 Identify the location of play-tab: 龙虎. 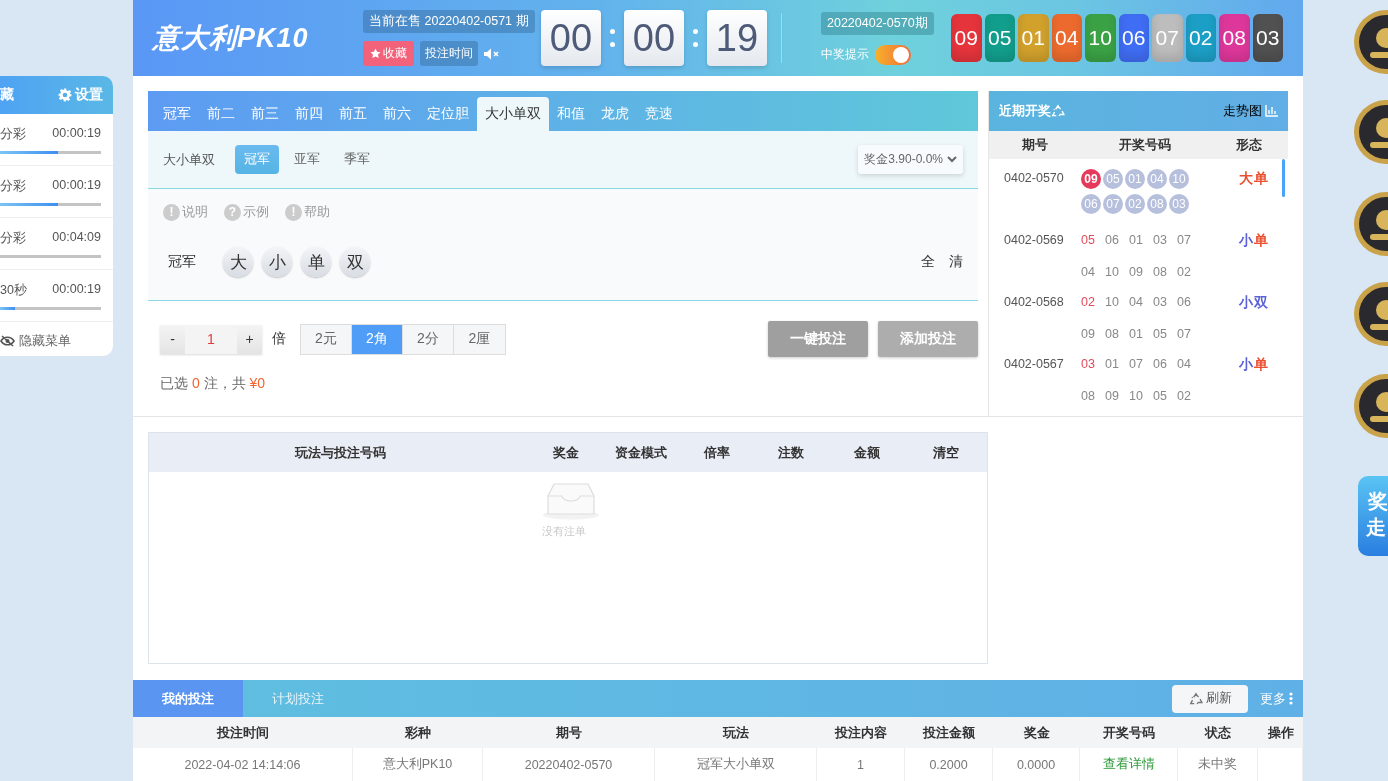
(615, 114).